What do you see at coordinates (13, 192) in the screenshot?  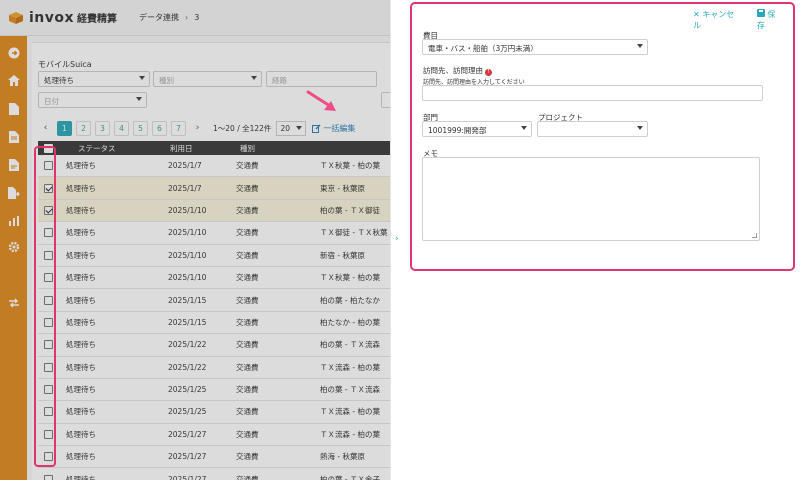 I see `document-export-icon` at bounding box center [13, 192].